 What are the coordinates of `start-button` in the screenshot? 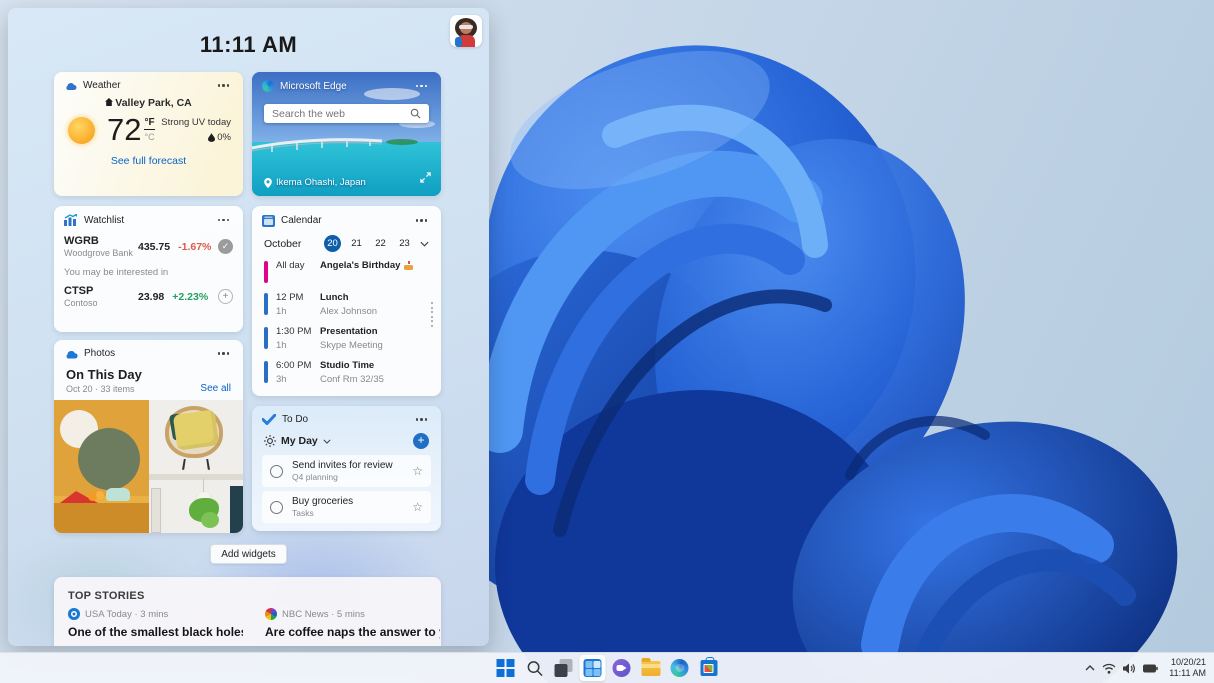 It's located at (506, 668).